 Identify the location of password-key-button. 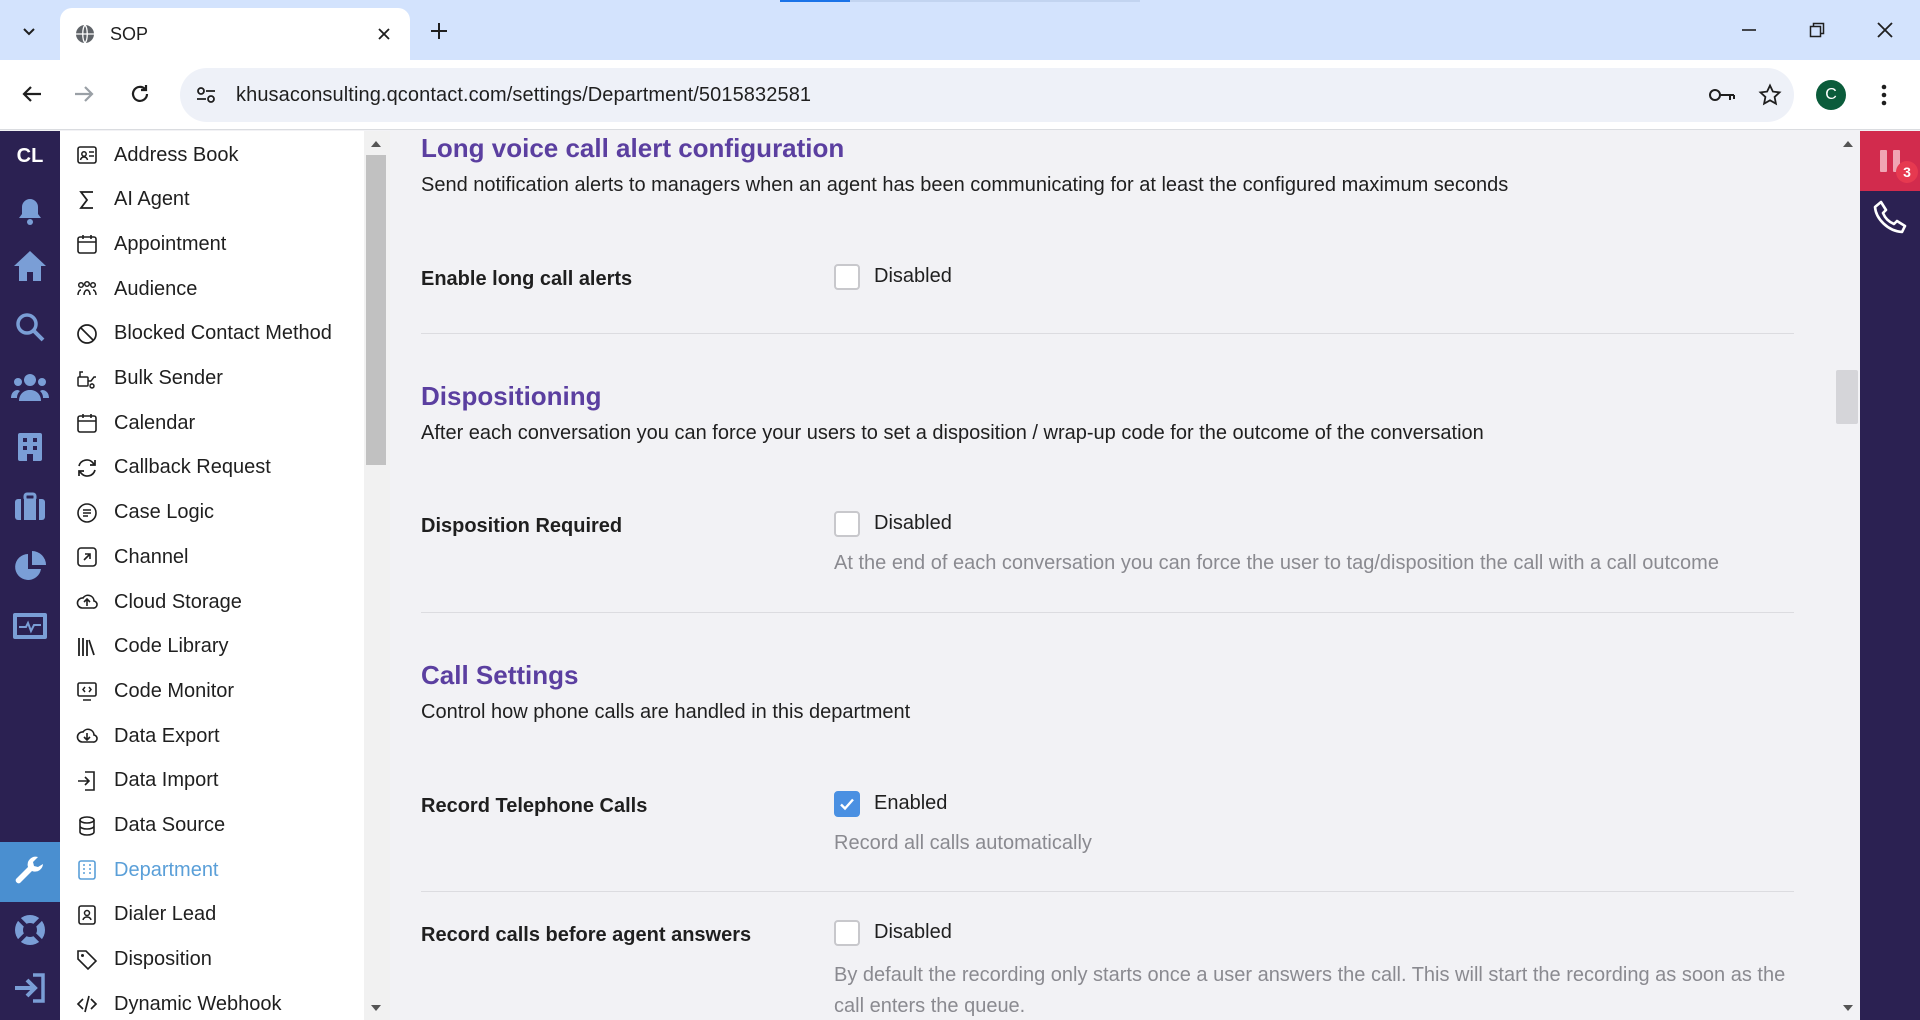
(1722, 95).